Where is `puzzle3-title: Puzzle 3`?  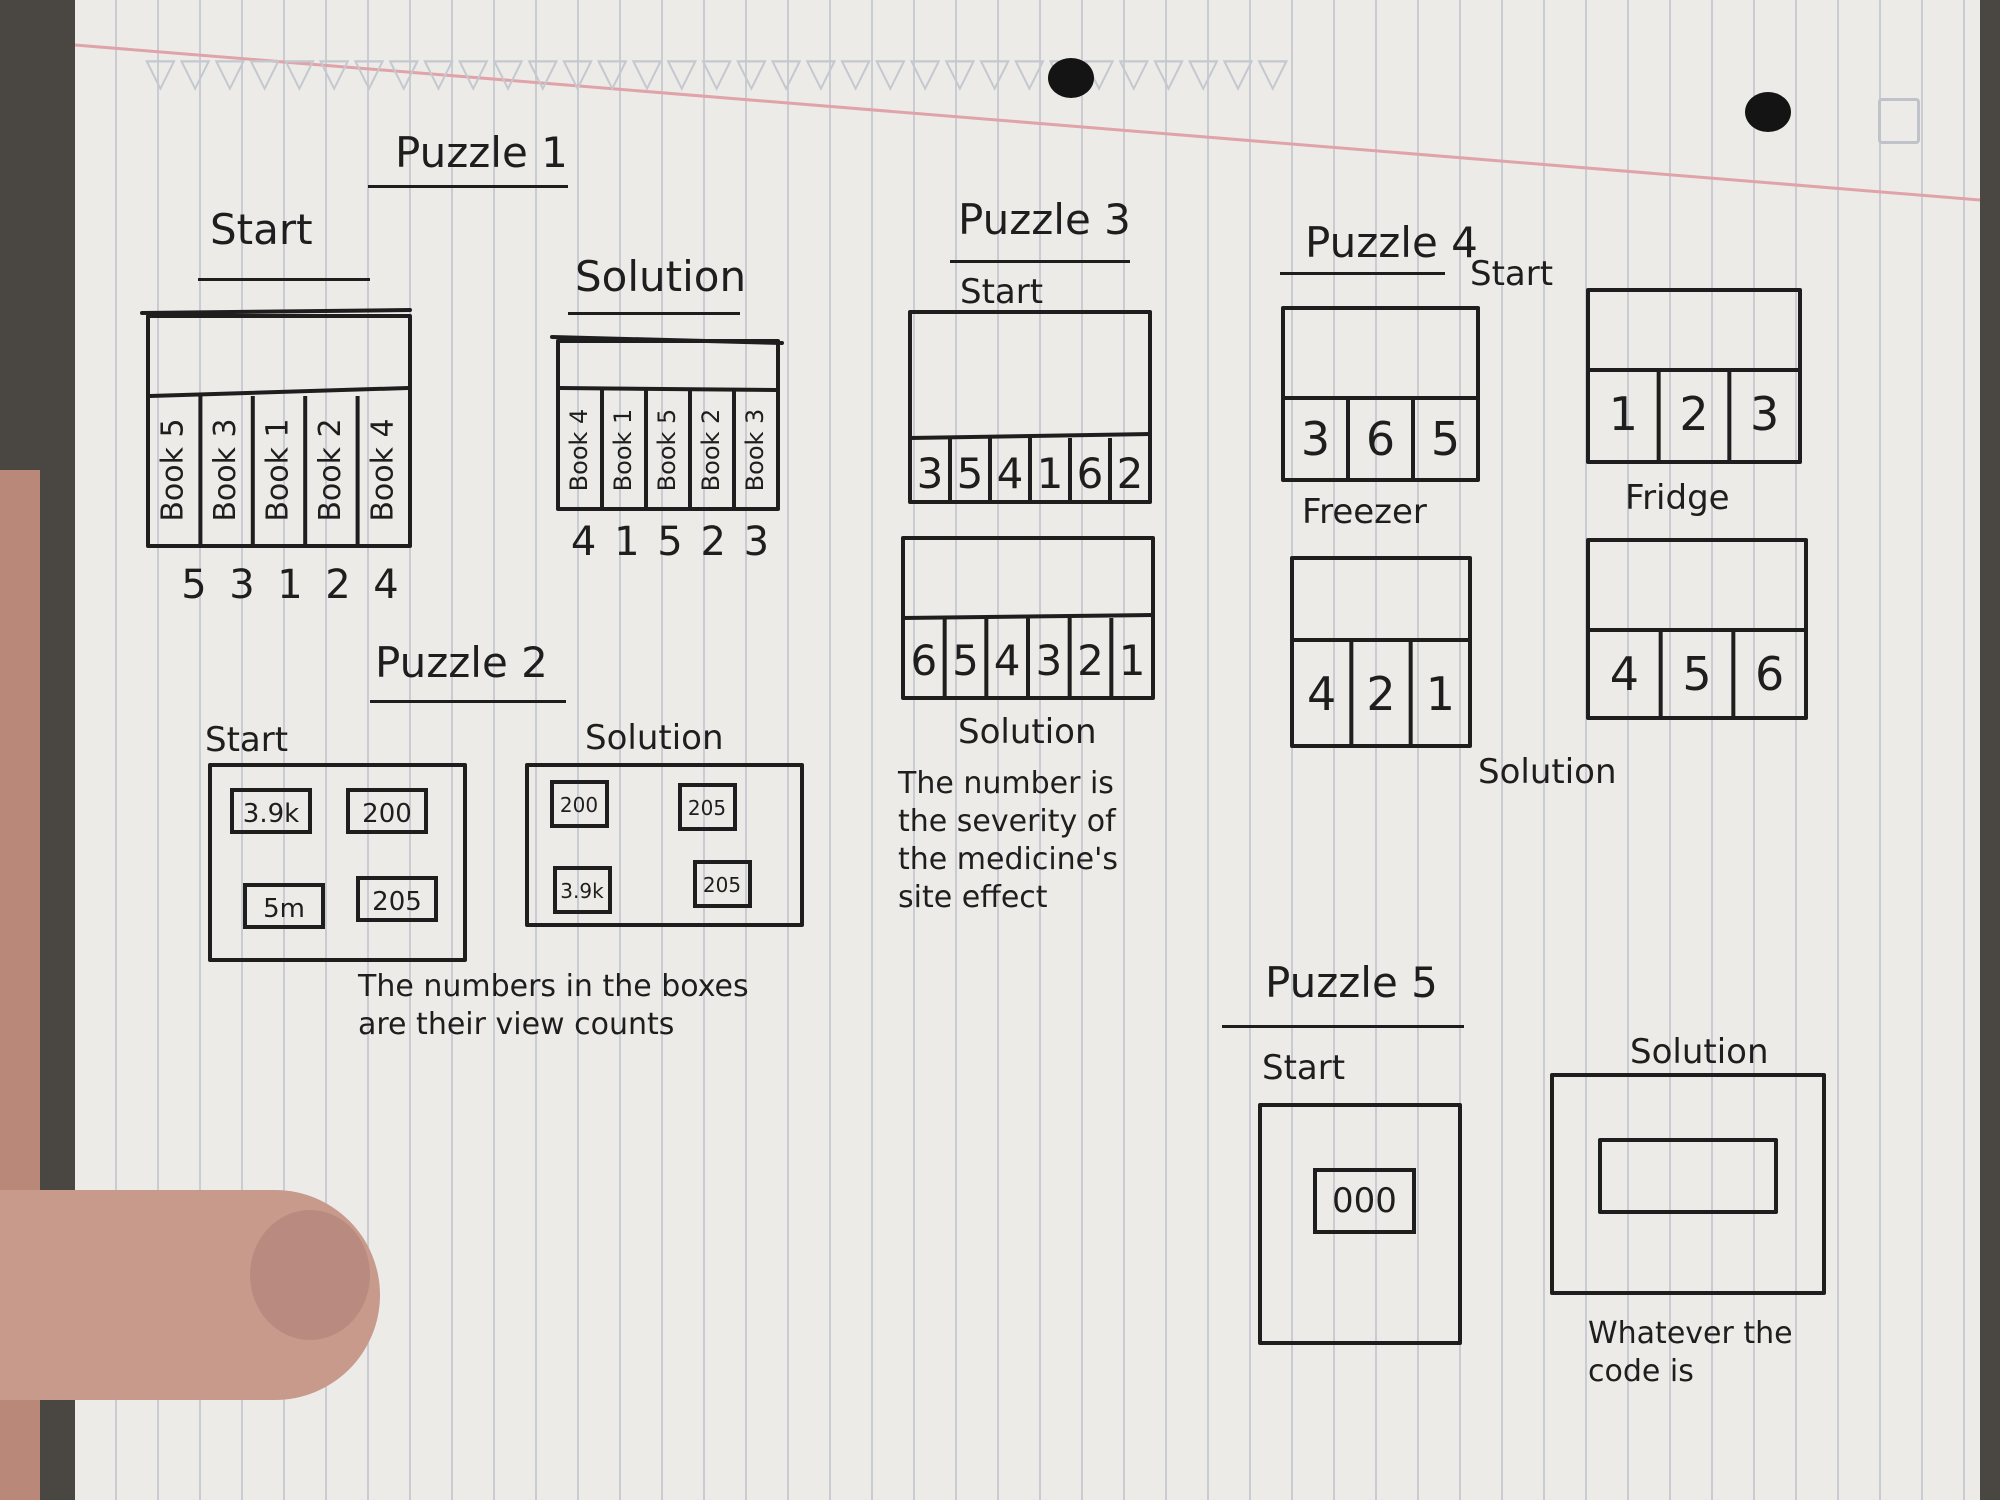
puzzle3-title: Puzzle 3 is located at coordinates (1044, 219).